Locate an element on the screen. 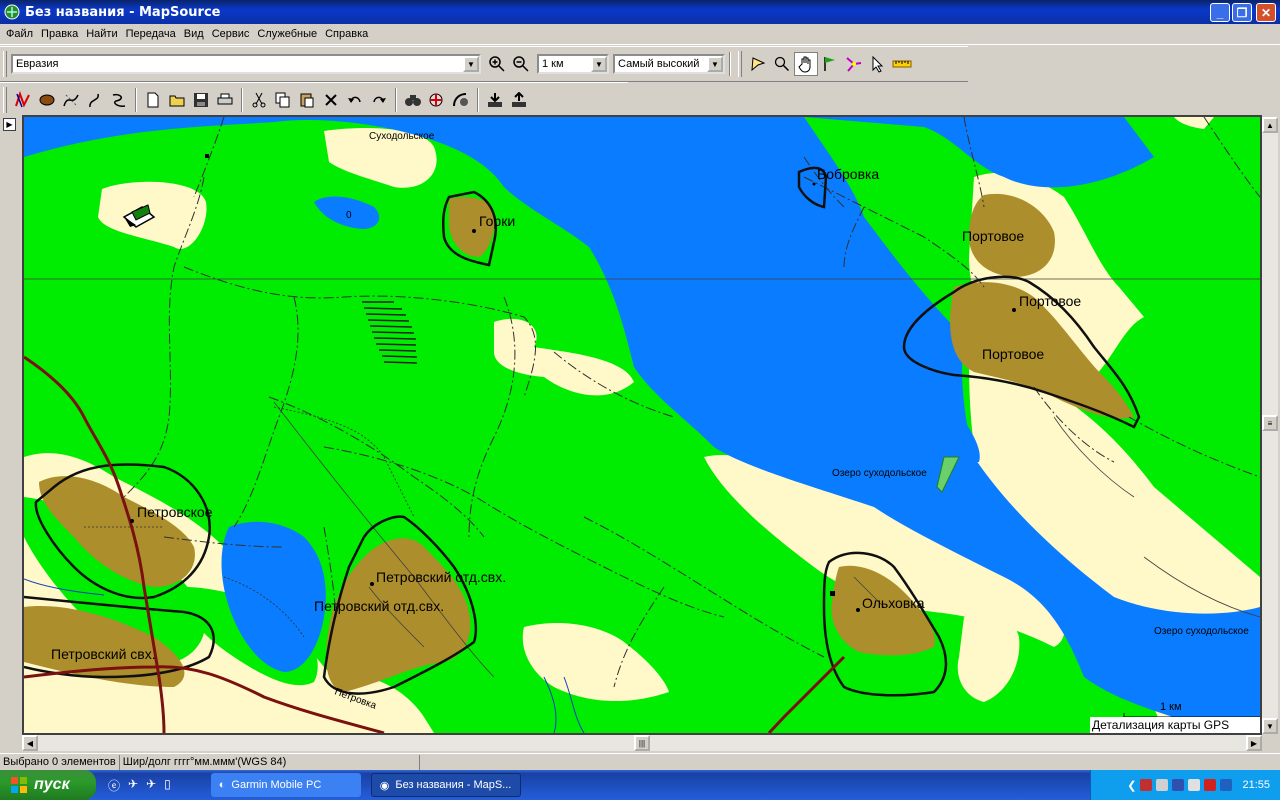  map-tool-icon is located at coordinates (758, 64).